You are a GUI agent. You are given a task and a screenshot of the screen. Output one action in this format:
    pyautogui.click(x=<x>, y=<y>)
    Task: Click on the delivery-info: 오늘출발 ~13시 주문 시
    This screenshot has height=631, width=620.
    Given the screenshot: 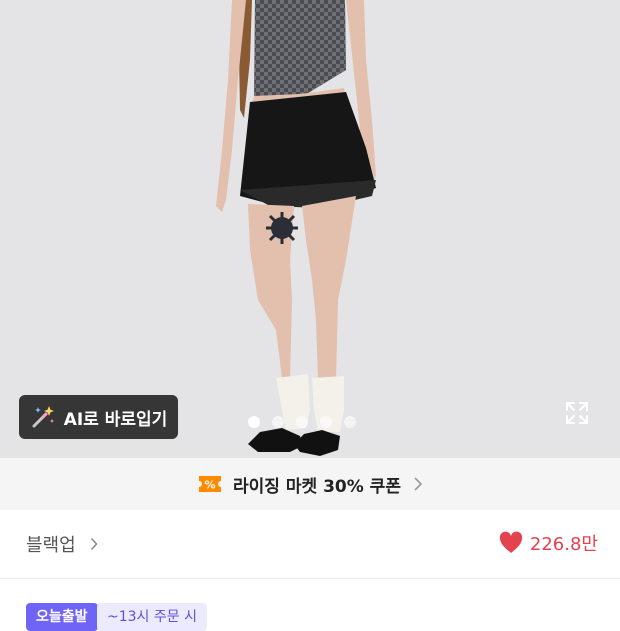 What is the action you would take?
    pyautogui.click(x=310, y=605)
    